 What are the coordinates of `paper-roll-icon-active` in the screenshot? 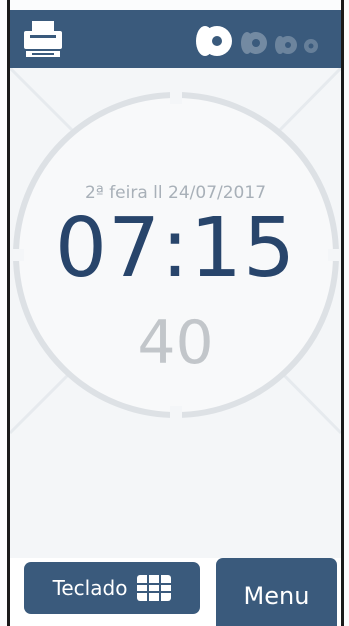 It's located at (214, 41).